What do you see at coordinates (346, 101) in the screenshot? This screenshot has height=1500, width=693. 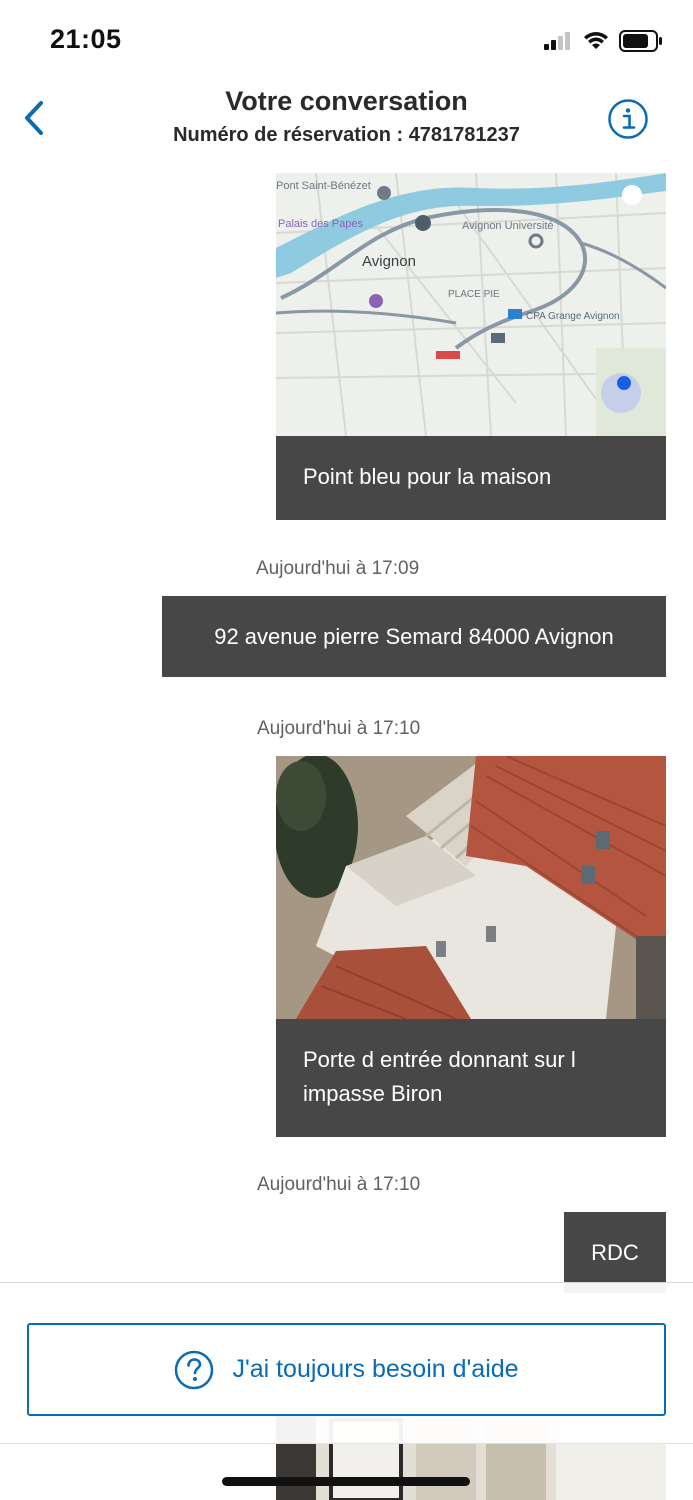 I see `page-title: Votre conversation` at bounding box center [346, 101].